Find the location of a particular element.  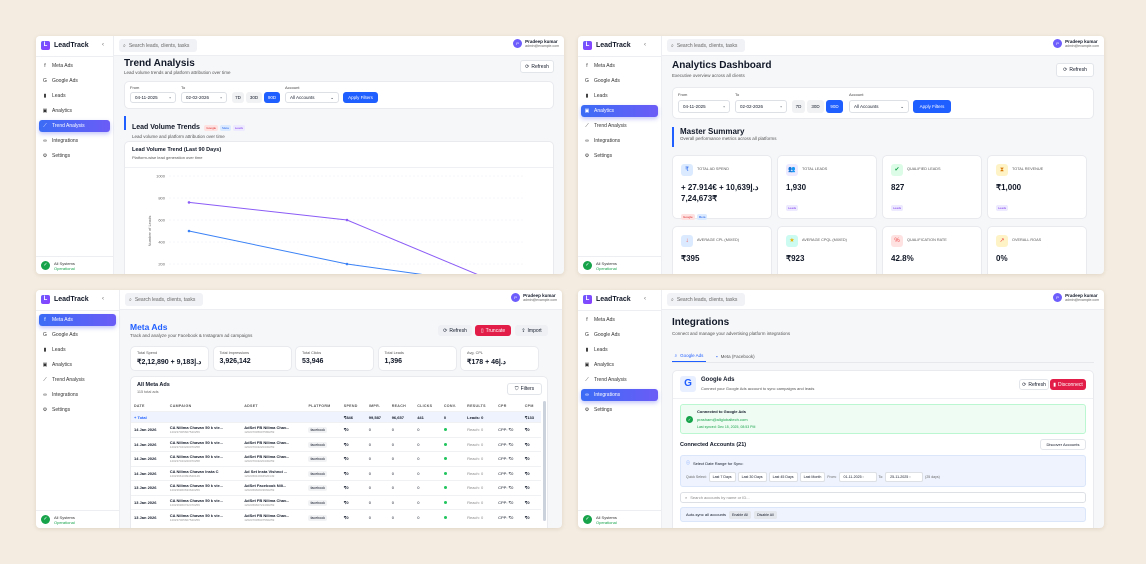

column-header: SPEND is located at coordinates (353, 406).